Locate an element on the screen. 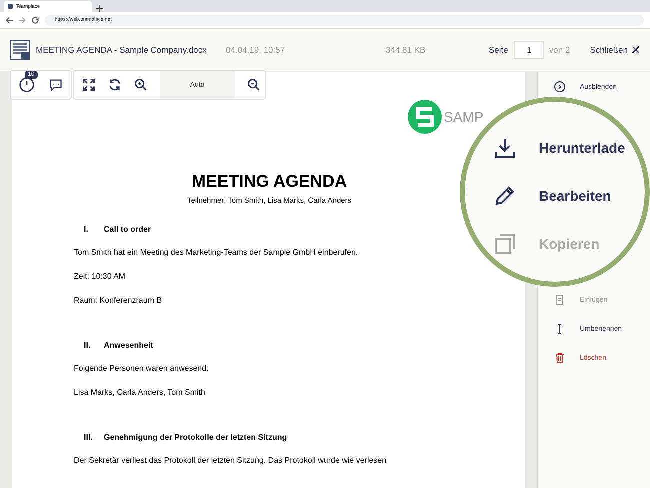  close-icon is located at coordinates (636, 50).